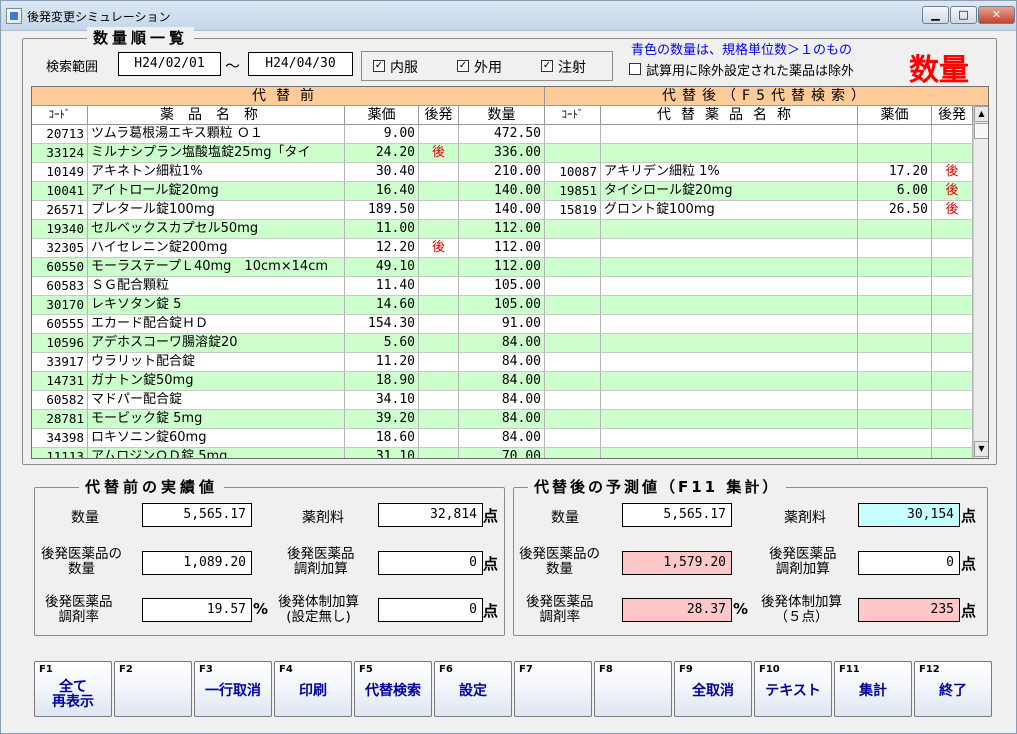  What do you see at coordinates (969, 516) in the screenshot?
I see `after-fee-unit: 点` at bounding box center [969, 516].